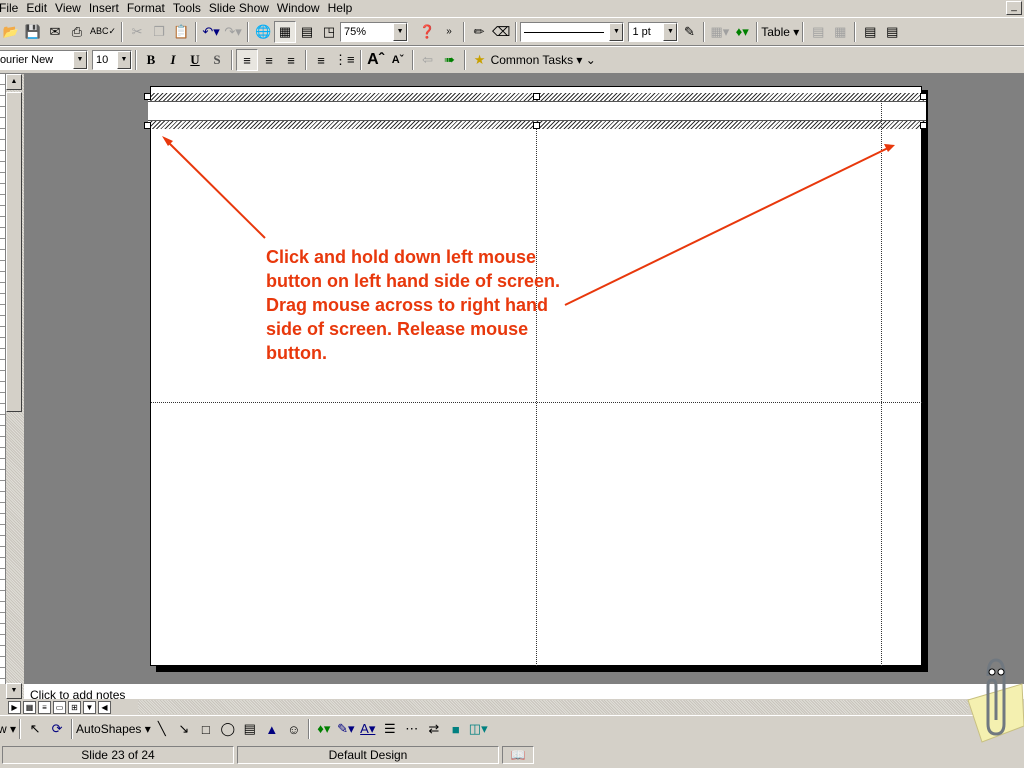 This screenshot has height=768, width=1024. What do you see at coordinates (346, 729) in the screenshot?
I see `line-color-icon: ✎▾` at bounding box center [346, 729].